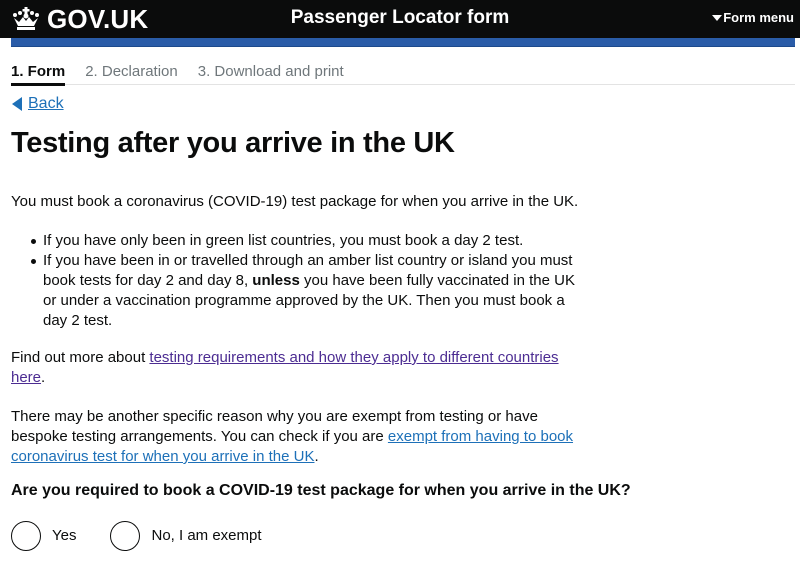 The width and height of the screenshot is (800, 564). What do you see at coordinates (17, 104) in the screenshot?
I see `triangle-left-icon` at bounding box center [17, 104].